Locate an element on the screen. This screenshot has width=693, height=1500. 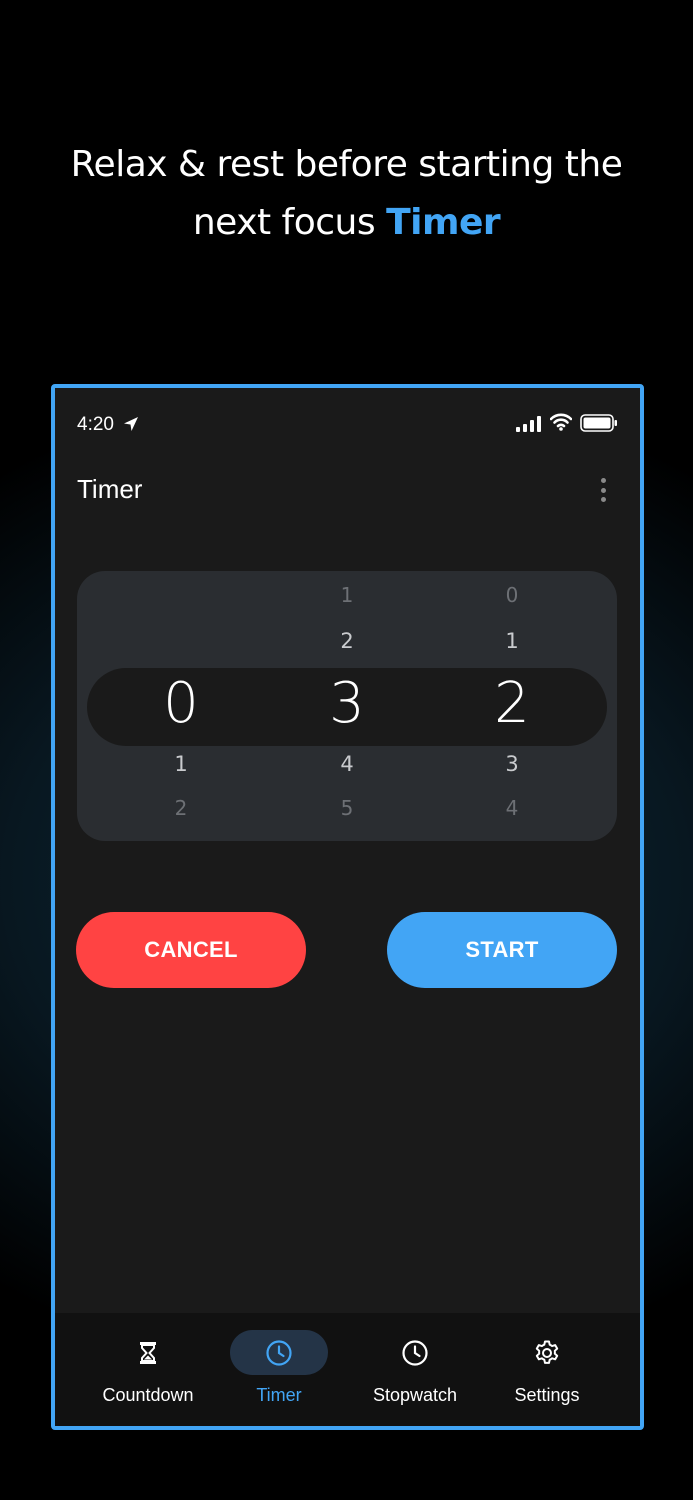
hourglass-icon is located at coordinates (148, 1353).